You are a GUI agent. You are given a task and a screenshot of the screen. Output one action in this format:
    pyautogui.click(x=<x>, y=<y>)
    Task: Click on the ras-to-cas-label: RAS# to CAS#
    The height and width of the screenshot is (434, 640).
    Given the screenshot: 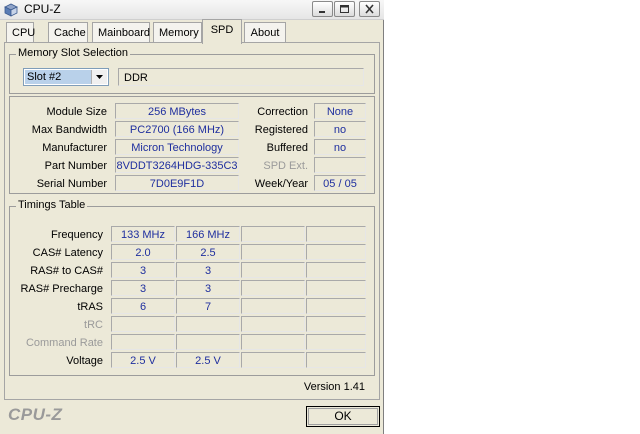 What is the action you would take?
    pyautogui.click(x=66, y=271)
    